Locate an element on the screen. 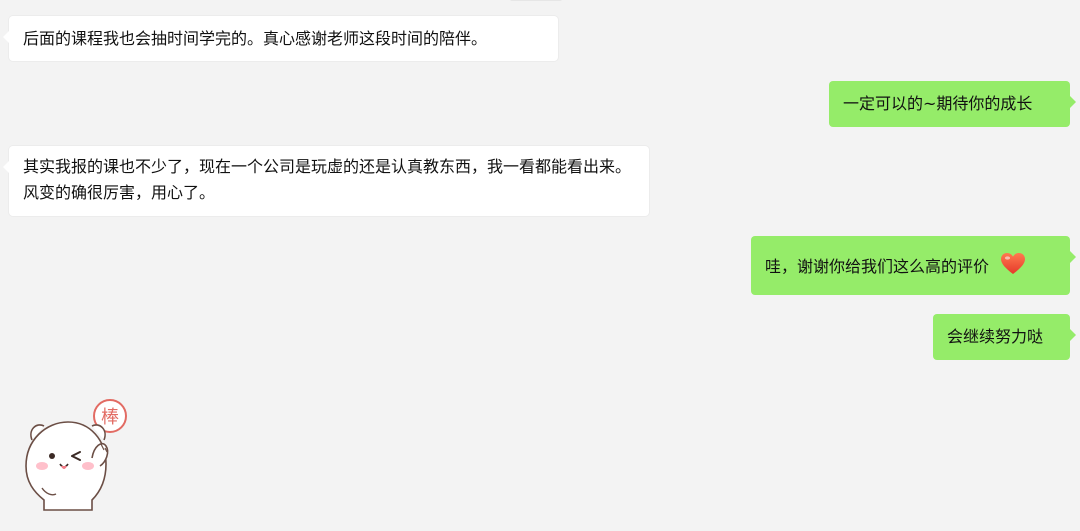 The height and width of the screenshot is (531, 1080). message-bubble-sent: 会继续努力哒 is located at coordinates (1004, 337).